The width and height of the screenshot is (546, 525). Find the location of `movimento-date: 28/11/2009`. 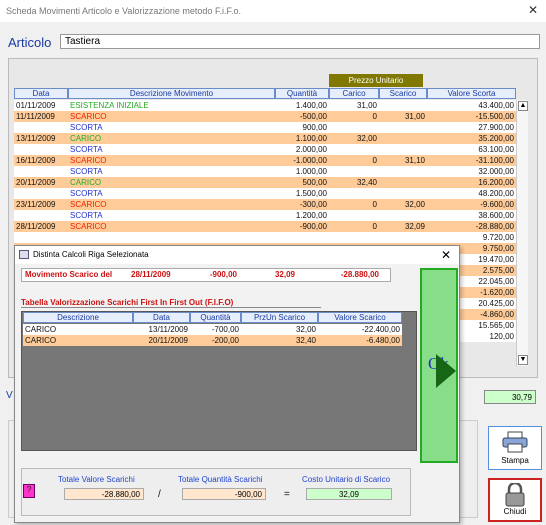

movimento-date: 28/11/2009 is located at coordinates (151, 274).